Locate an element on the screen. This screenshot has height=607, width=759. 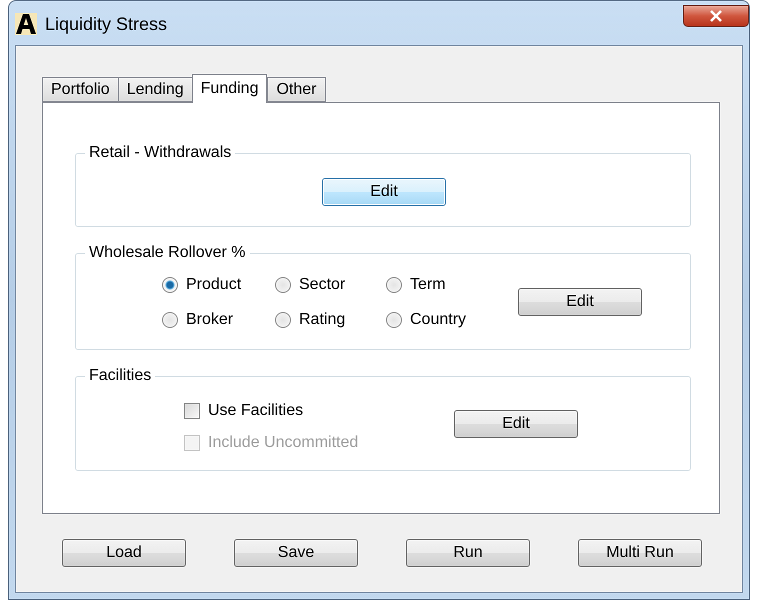
radio-label: Term is located at coordinates (428, 285).